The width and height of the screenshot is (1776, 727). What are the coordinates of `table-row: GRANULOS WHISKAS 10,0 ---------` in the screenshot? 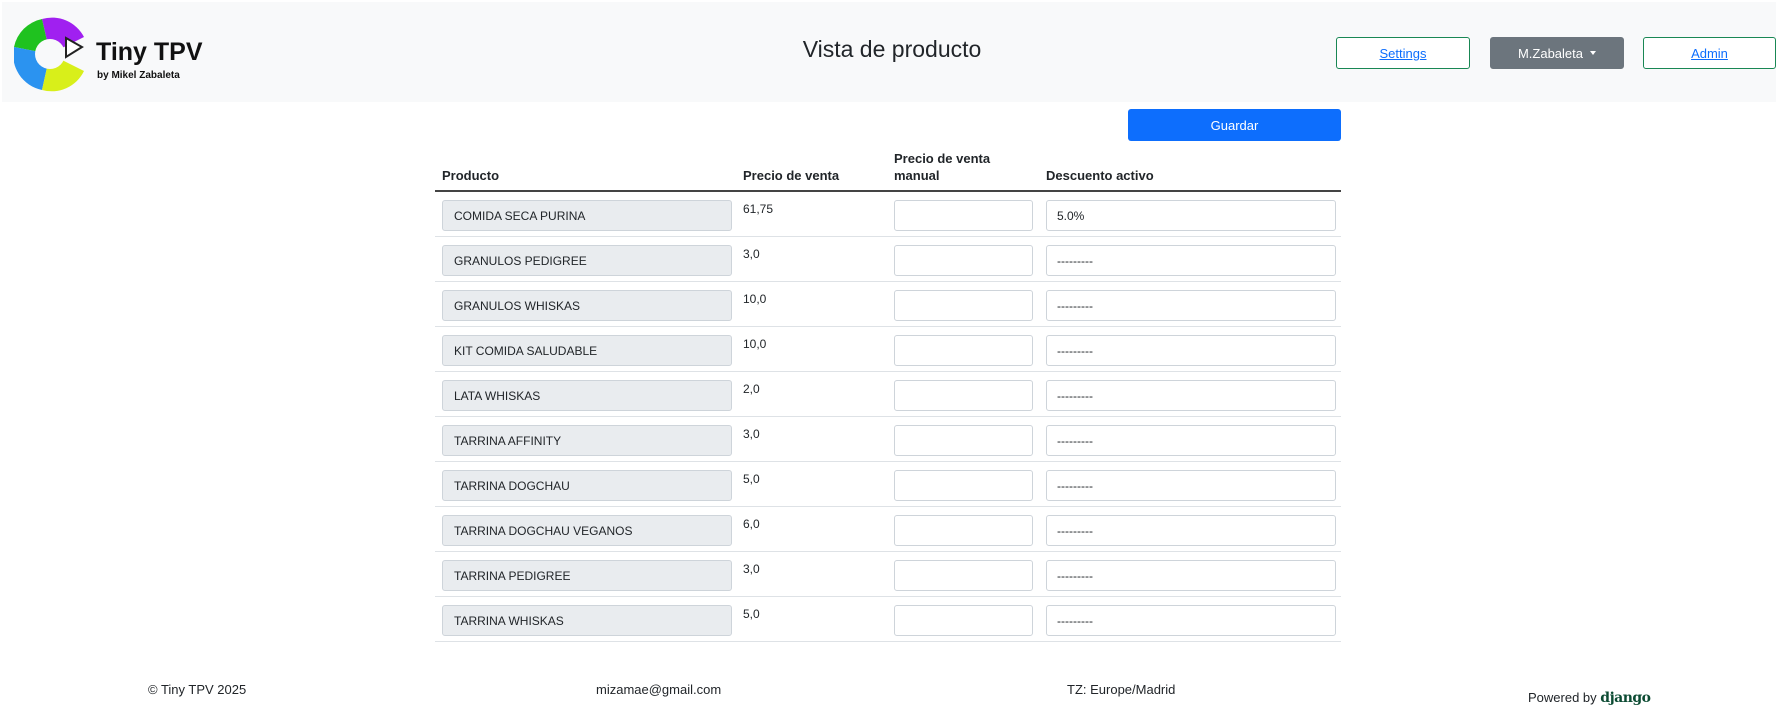 It's located at (888, 304).